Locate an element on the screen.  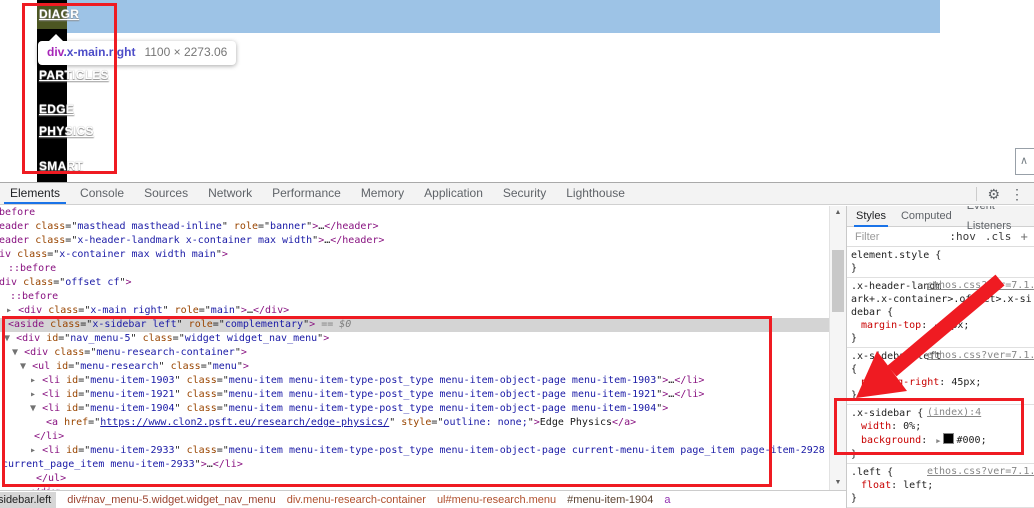
styles-filter-input is located at coordinates (895, 236).